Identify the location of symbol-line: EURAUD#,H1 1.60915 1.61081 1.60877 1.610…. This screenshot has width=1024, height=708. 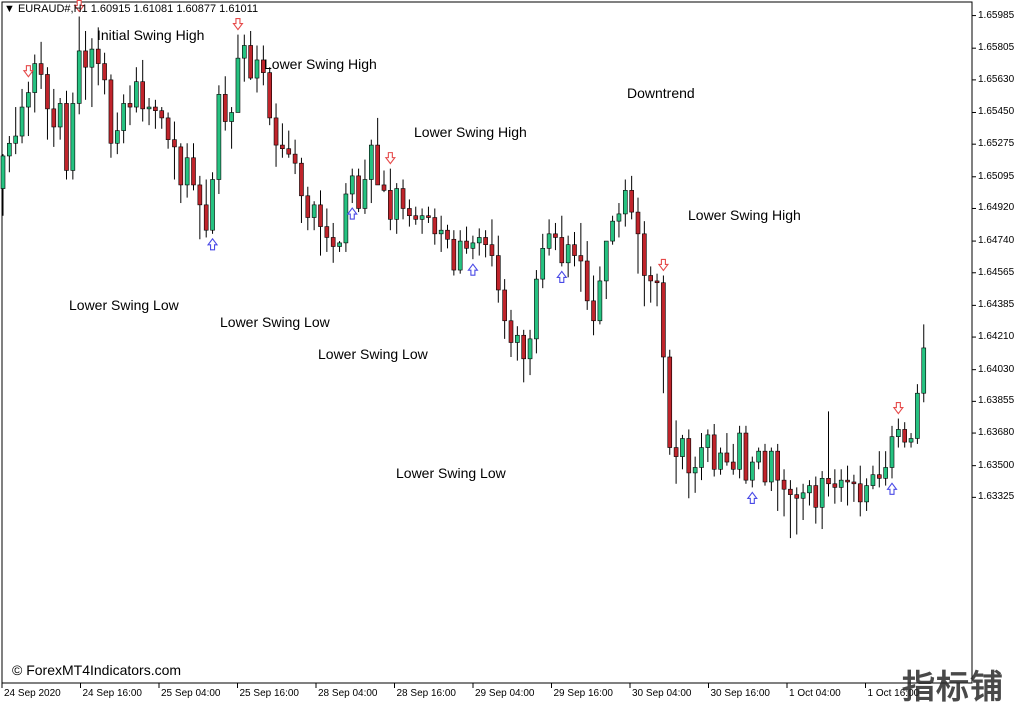
(138, 9).